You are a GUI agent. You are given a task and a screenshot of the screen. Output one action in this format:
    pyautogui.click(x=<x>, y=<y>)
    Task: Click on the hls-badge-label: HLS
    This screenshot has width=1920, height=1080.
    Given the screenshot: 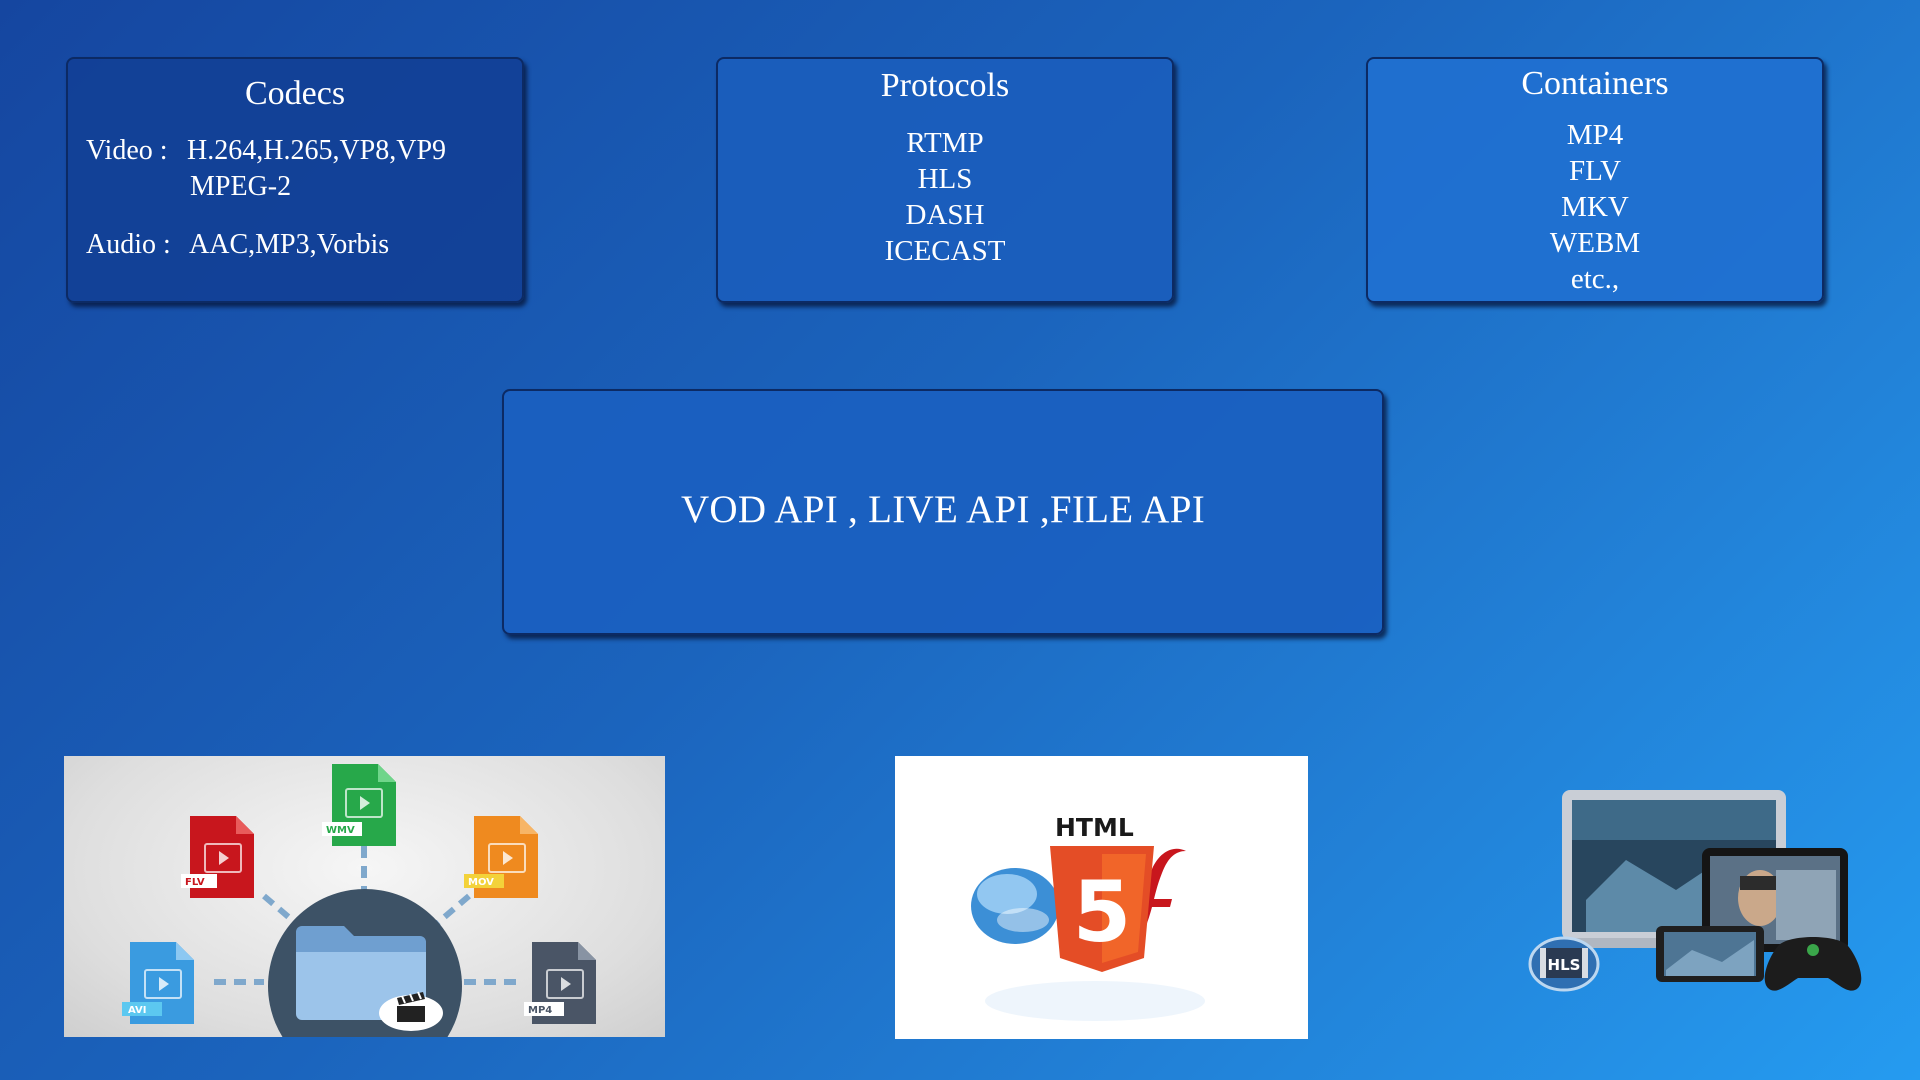 What is the action you would take?
    pyautogui.click(x=1564, y=965)
    